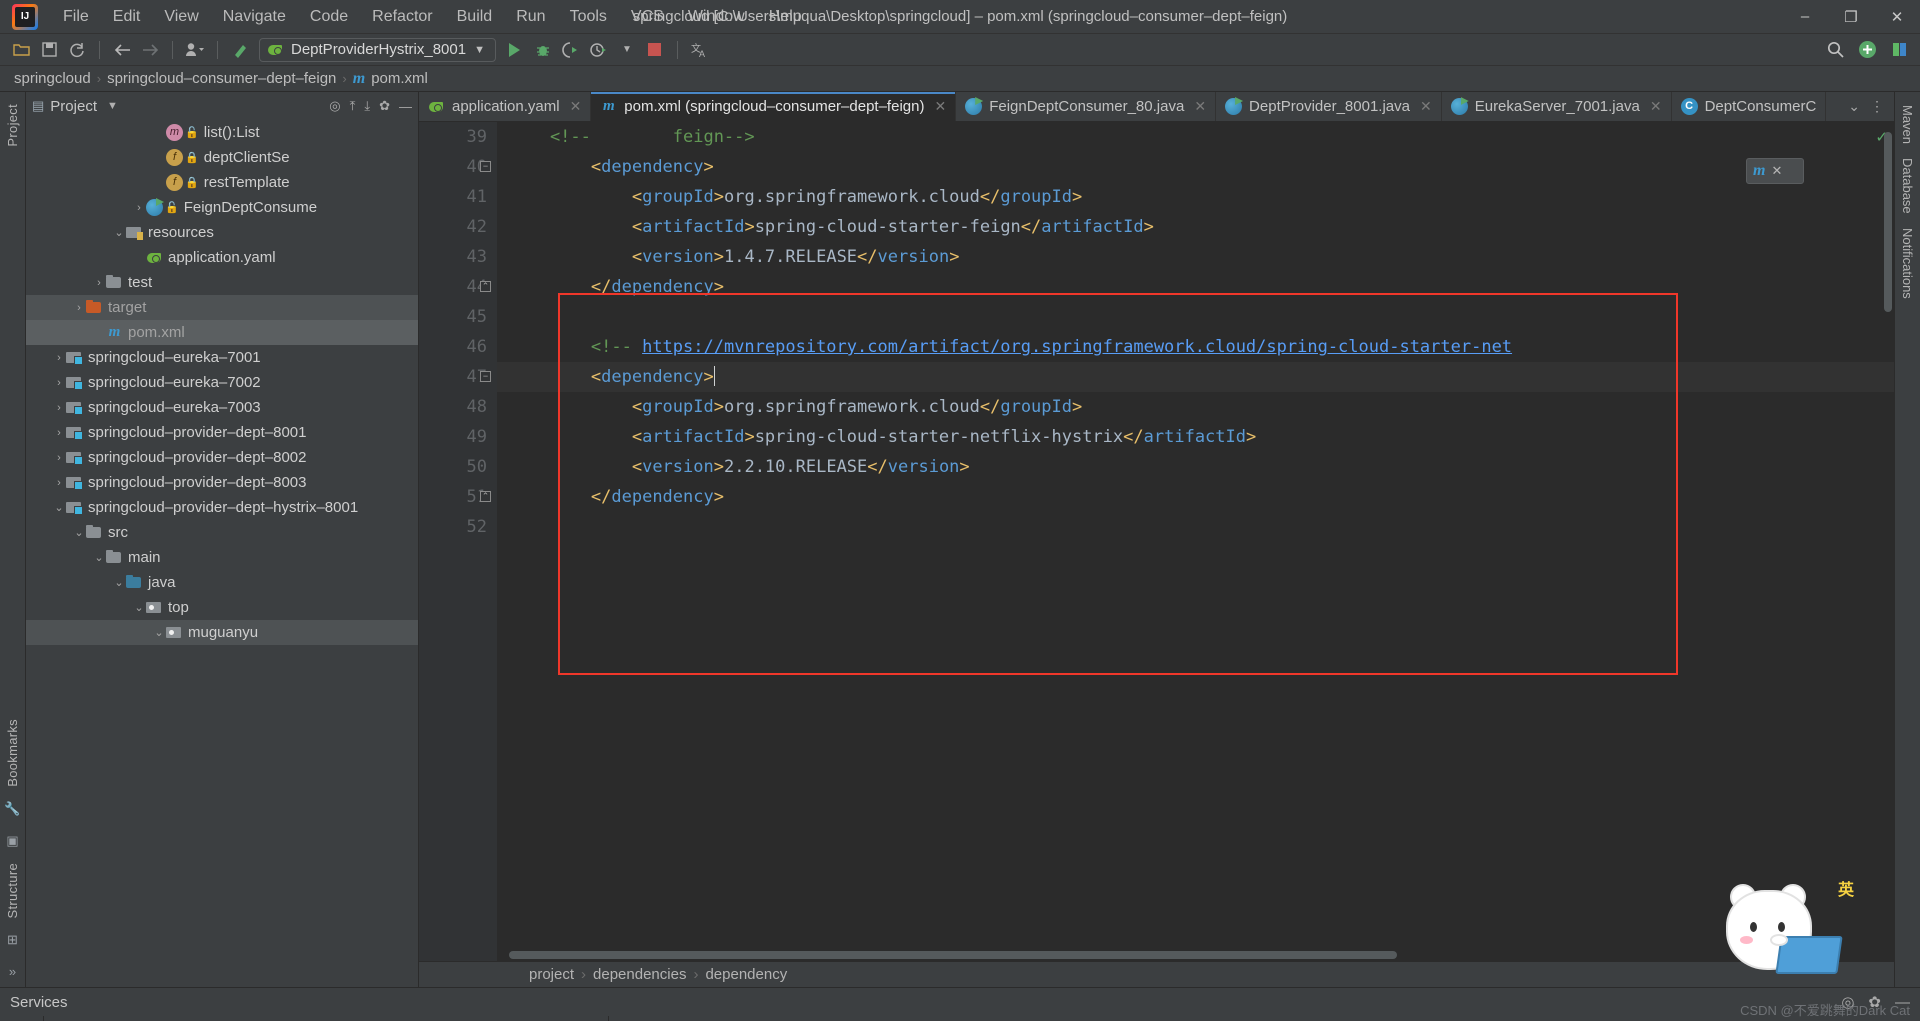 This screenshot has height=1021, width=1920. Describe the element at coordinates (222, 357) in the screenshot. I see `project-tree-item: › springcloud–eureka–7001` at that location.